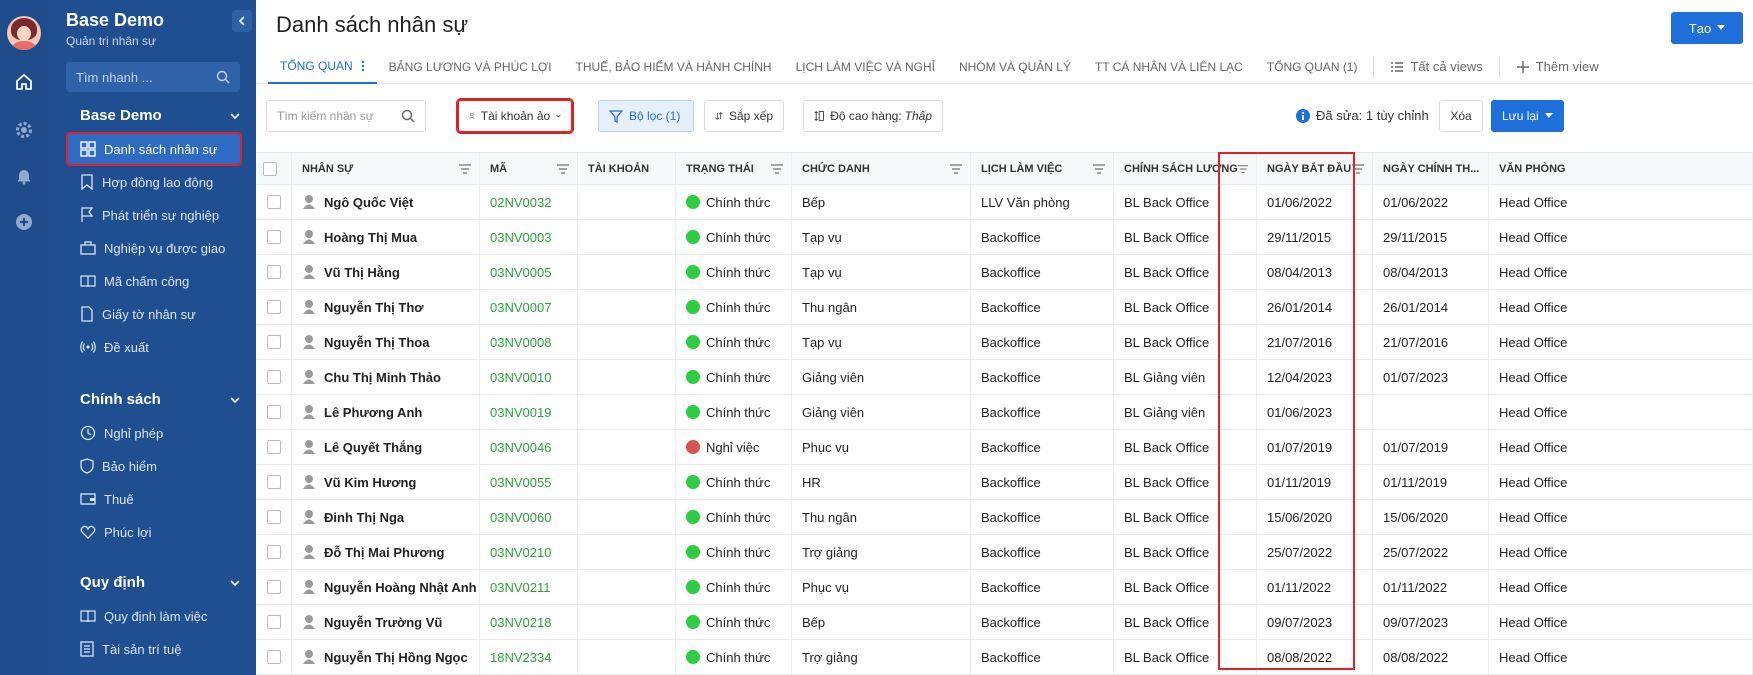  What do you see at coordinates (160, 115) in the screenshot?
I see `group-base-demo: Base Demo` at bounding box center [160, 115].